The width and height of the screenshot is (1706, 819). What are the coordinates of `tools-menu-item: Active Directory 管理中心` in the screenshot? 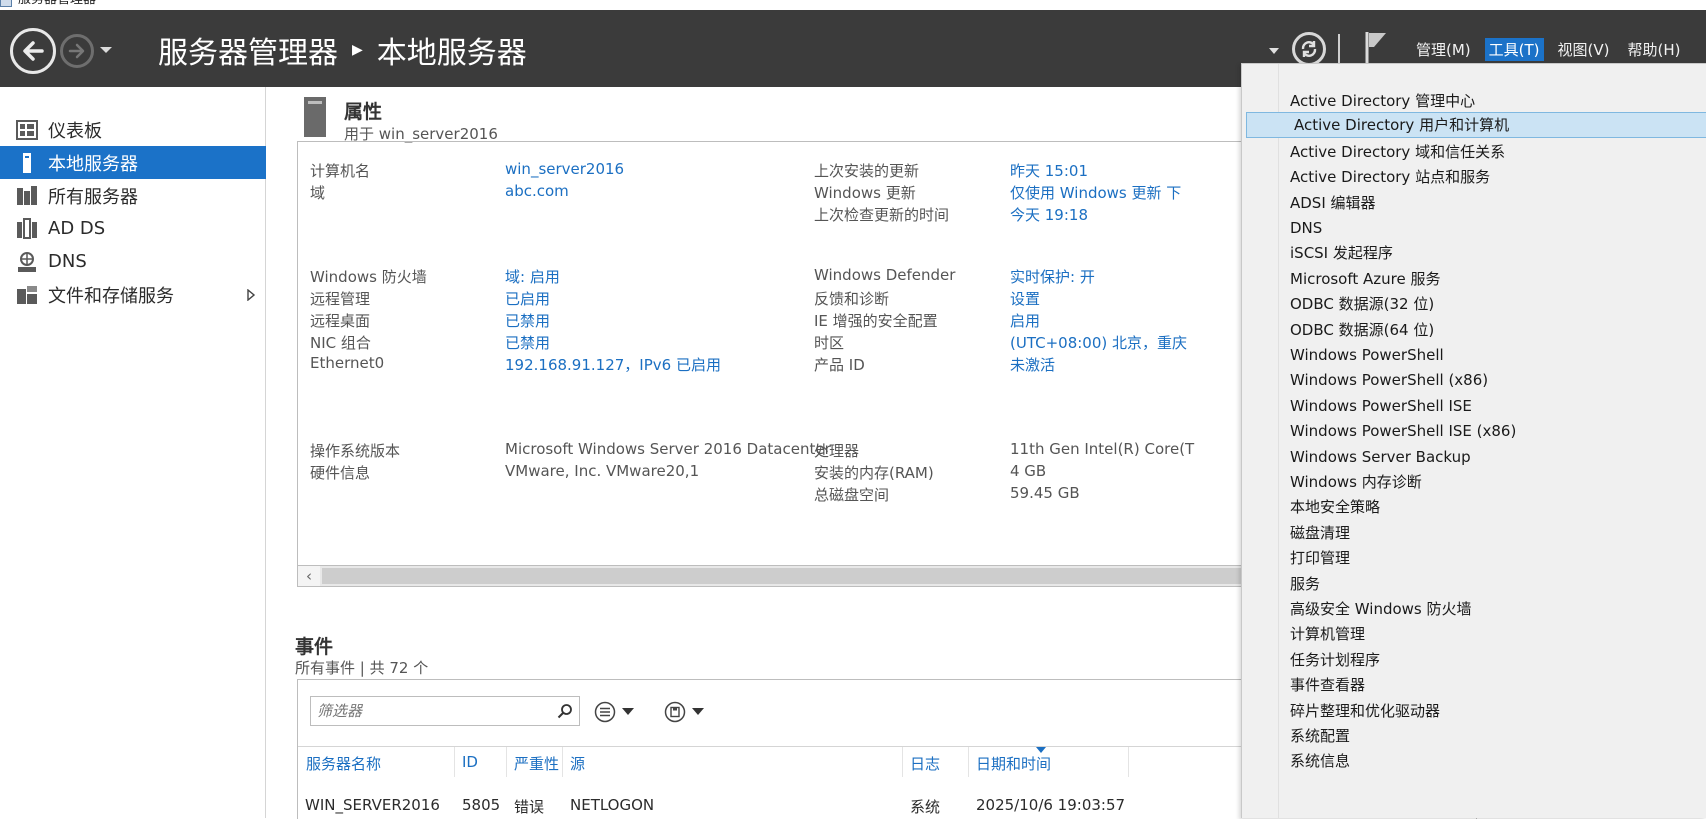 It's located at (1474, 101).